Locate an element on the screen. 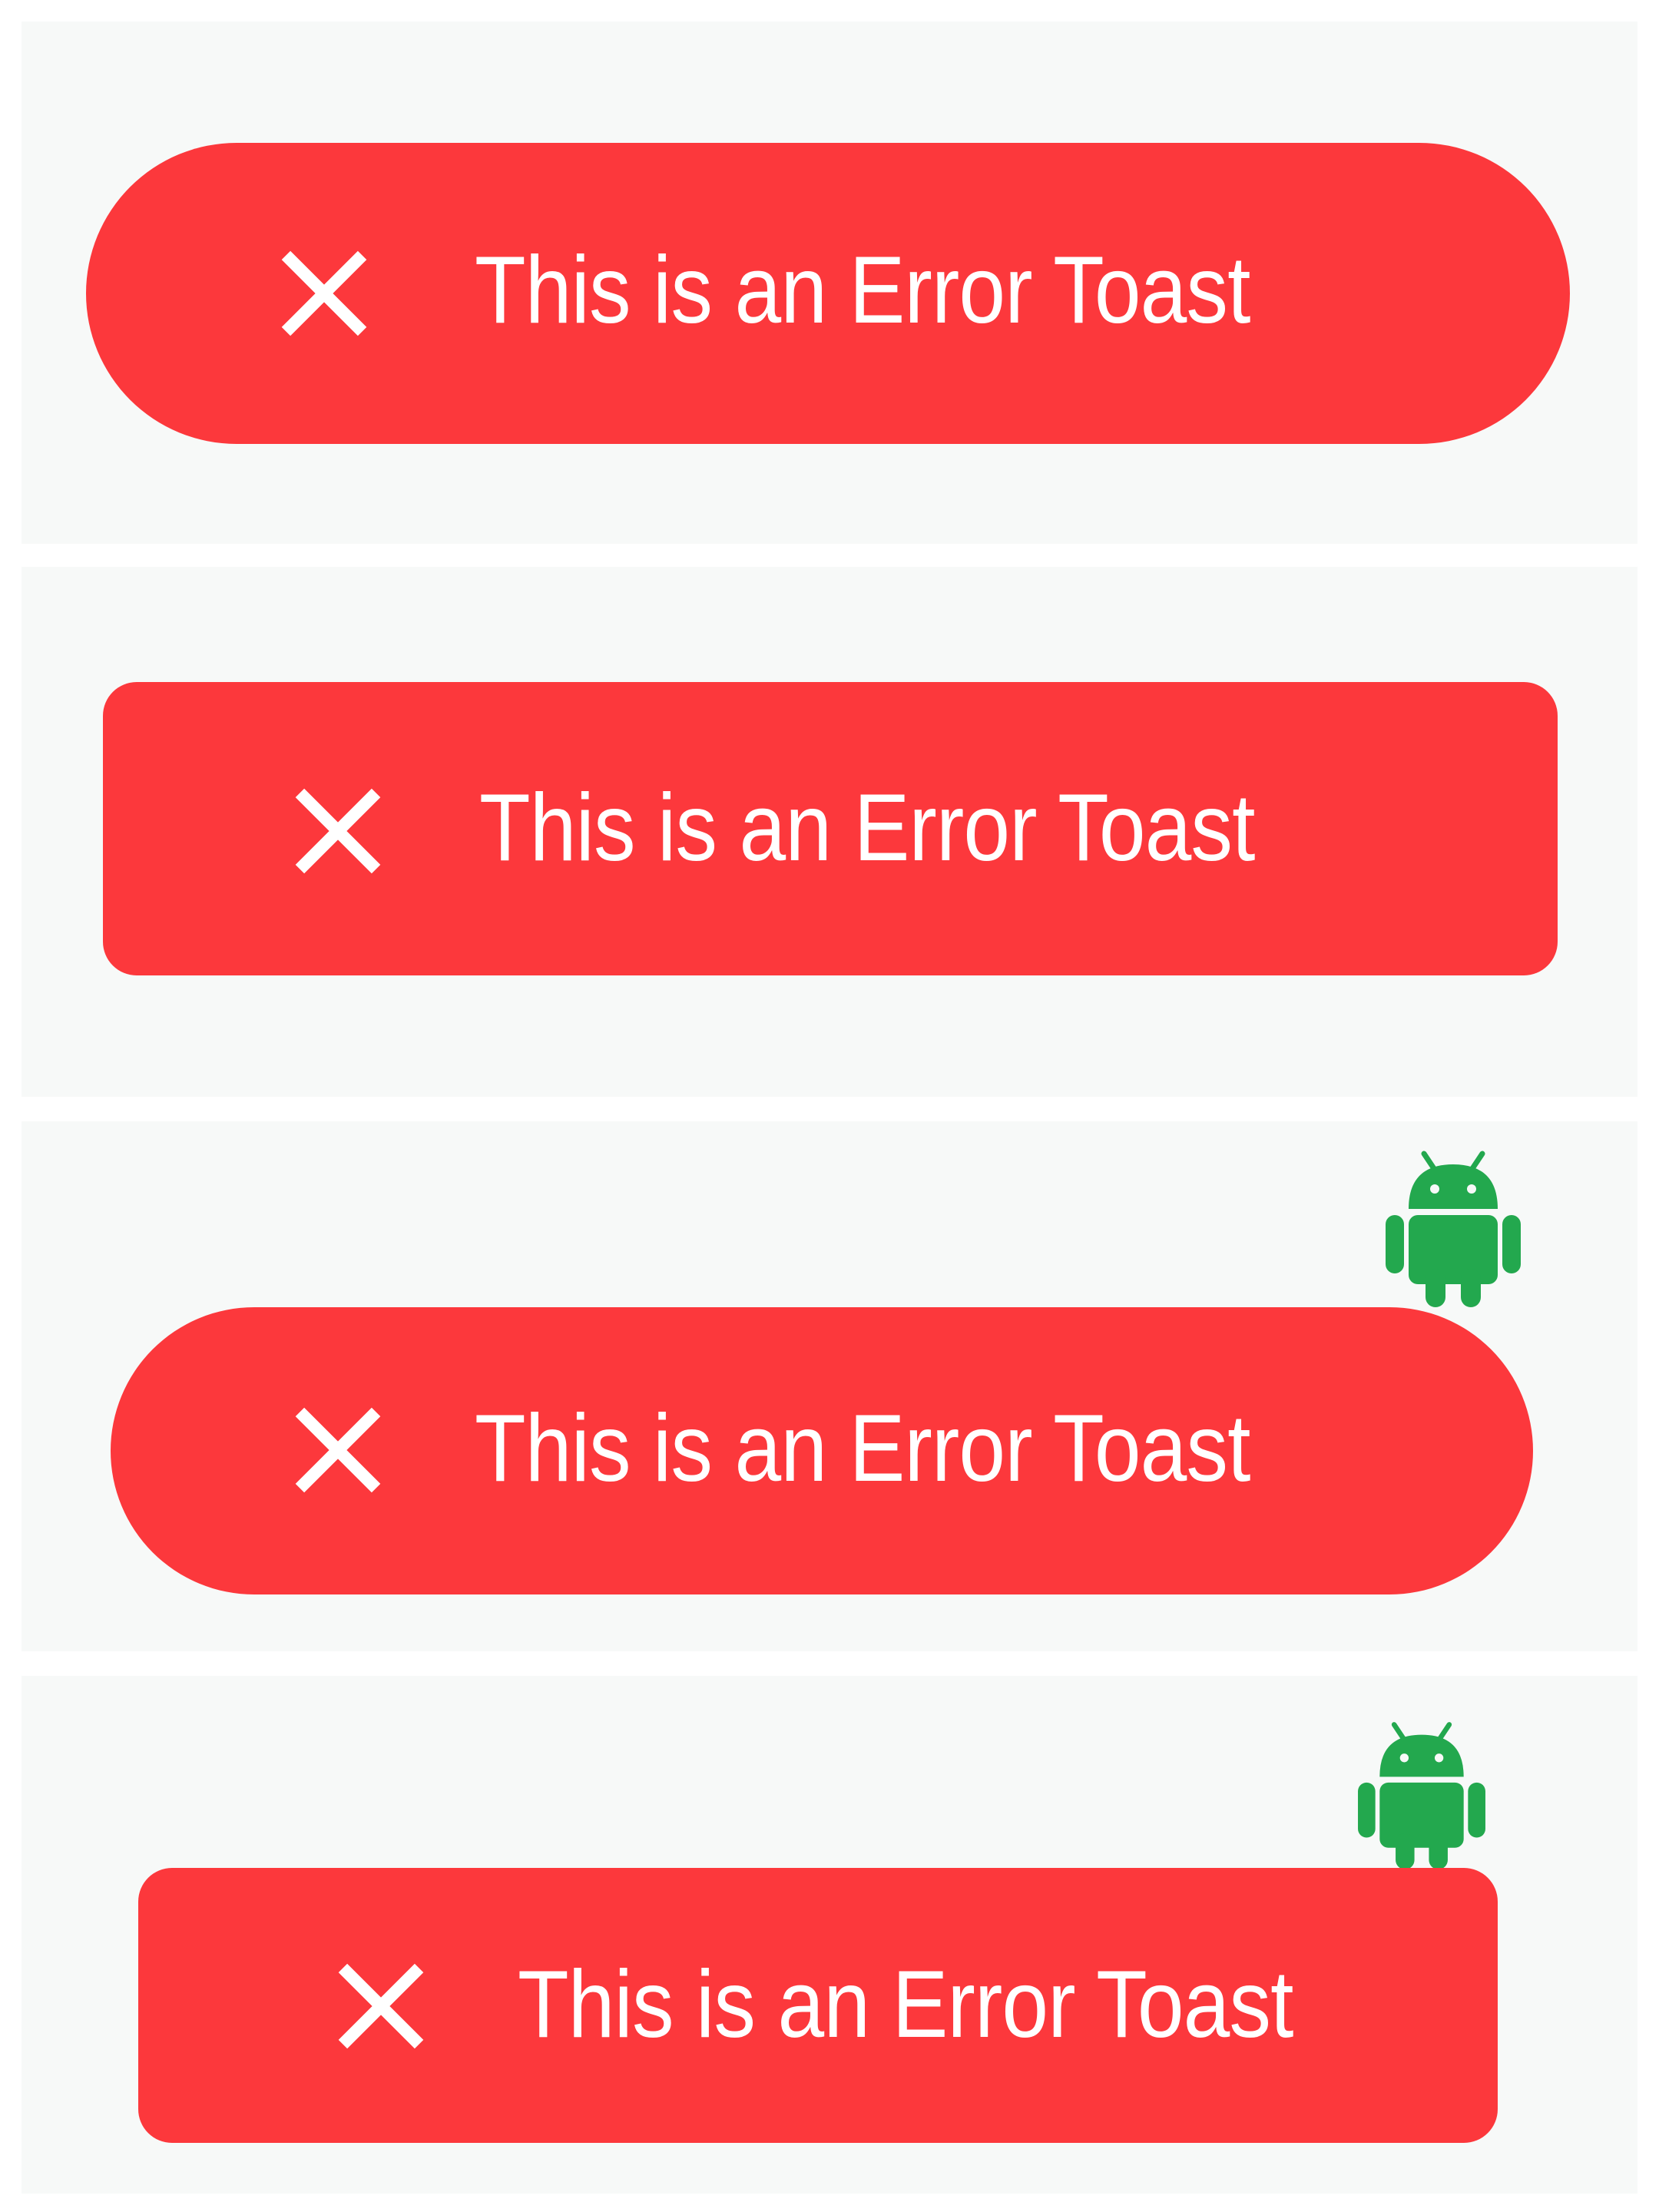 Image resolution: width=1659 pixels, height=2212 pixels. error-toast-rounded-android: This is an Error Toast is located at coordinates (818, 2006).